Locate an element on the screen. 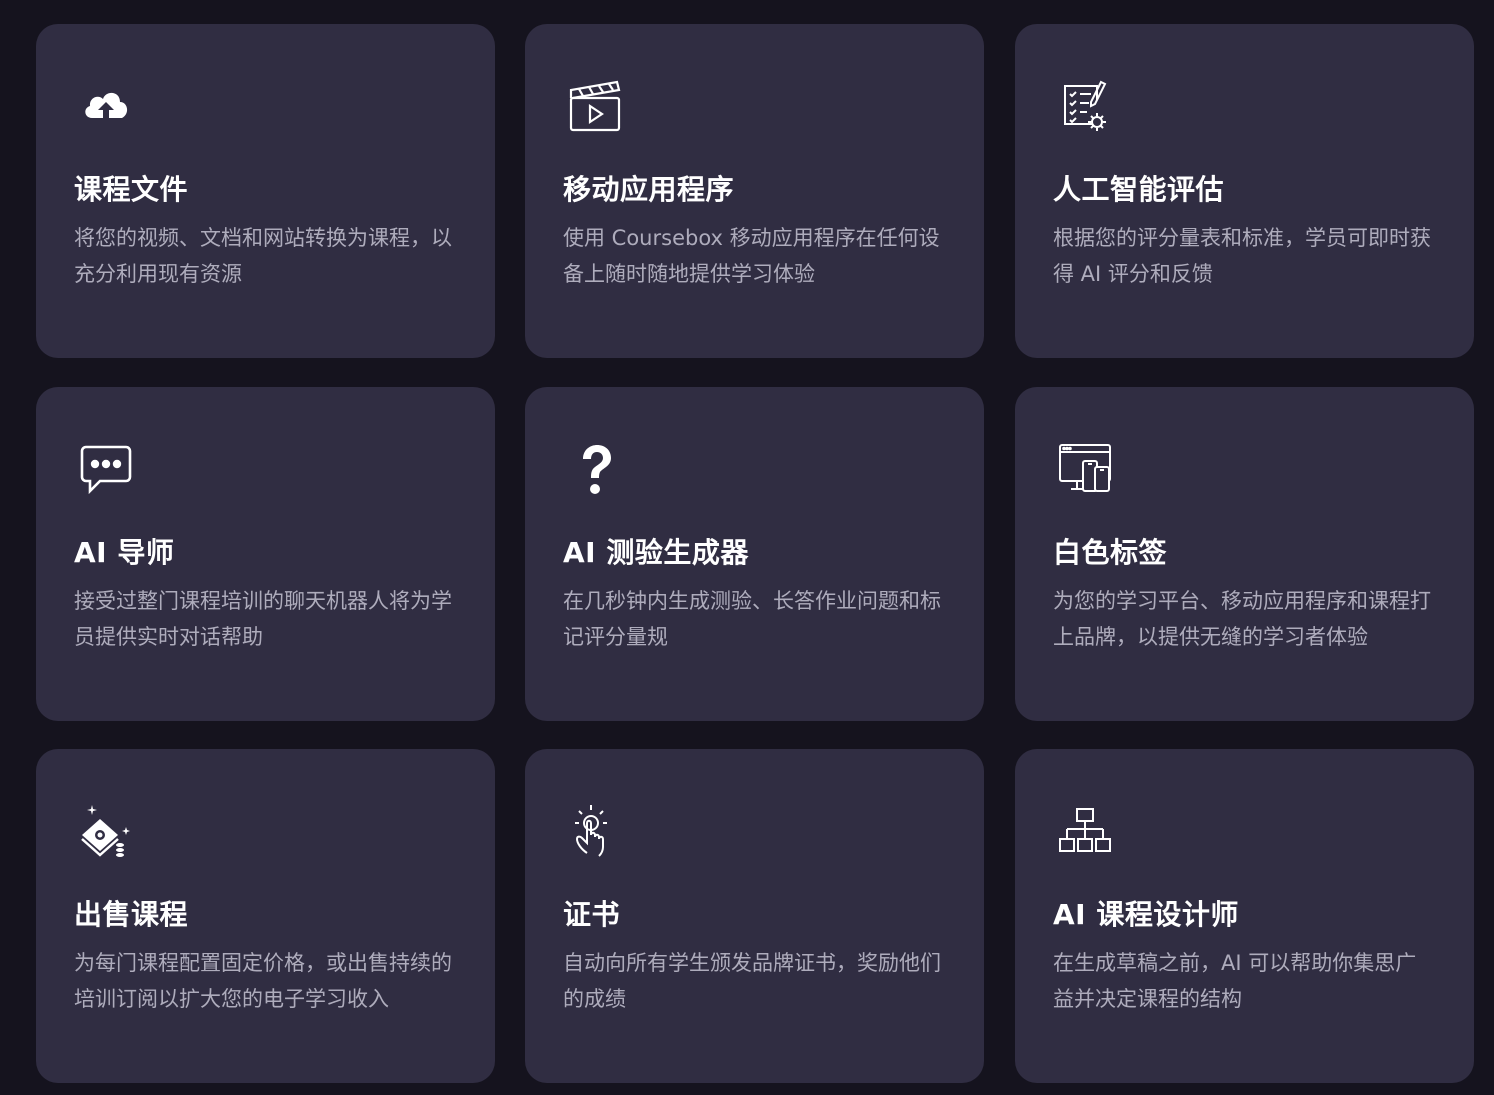 This screenshot has width=1494, height=1095. card-description: 为每门课程配置固定价格，或出售持续的培训订阅以扩大您的电子学习收入 is located at coordinates (263, 981).